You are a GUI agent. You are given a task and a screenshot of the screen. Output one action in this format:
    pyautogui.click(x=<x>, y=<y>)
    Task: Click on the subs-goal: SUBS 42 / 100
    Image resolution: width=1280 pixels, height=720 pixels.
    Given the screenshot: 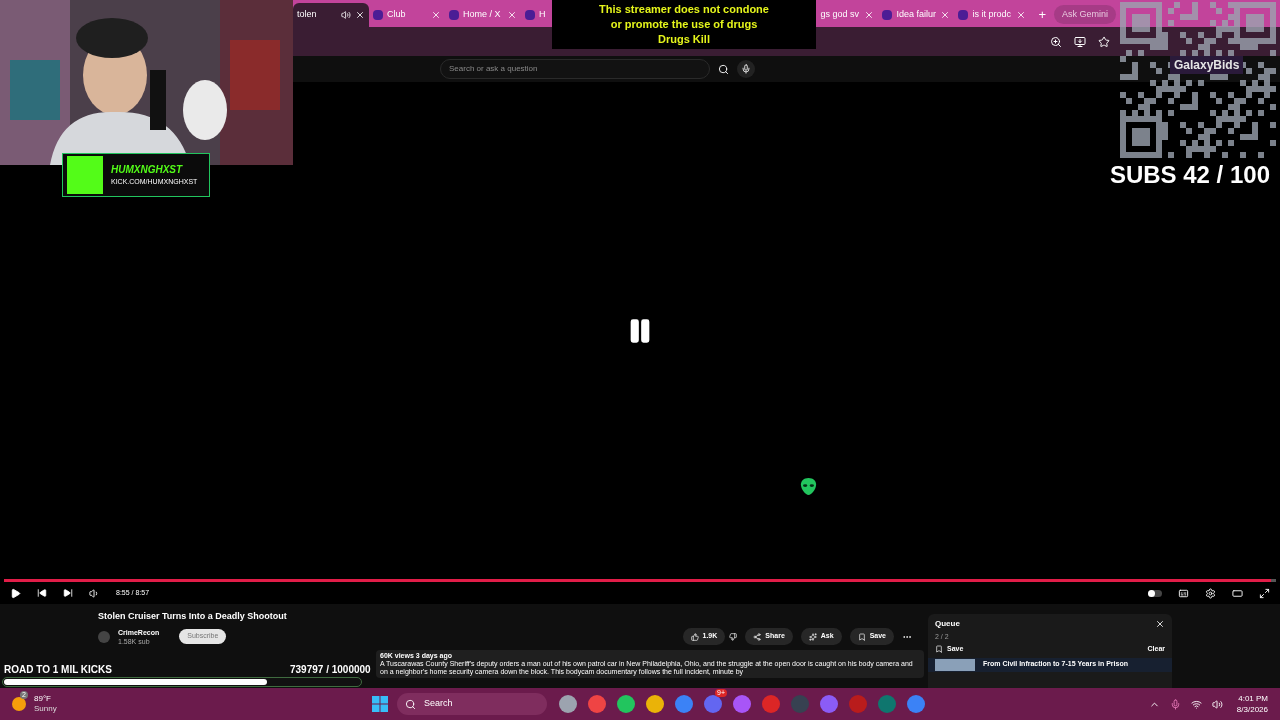 What is the action you would take?
    pyautogui.click(x=1189, y=175)
    